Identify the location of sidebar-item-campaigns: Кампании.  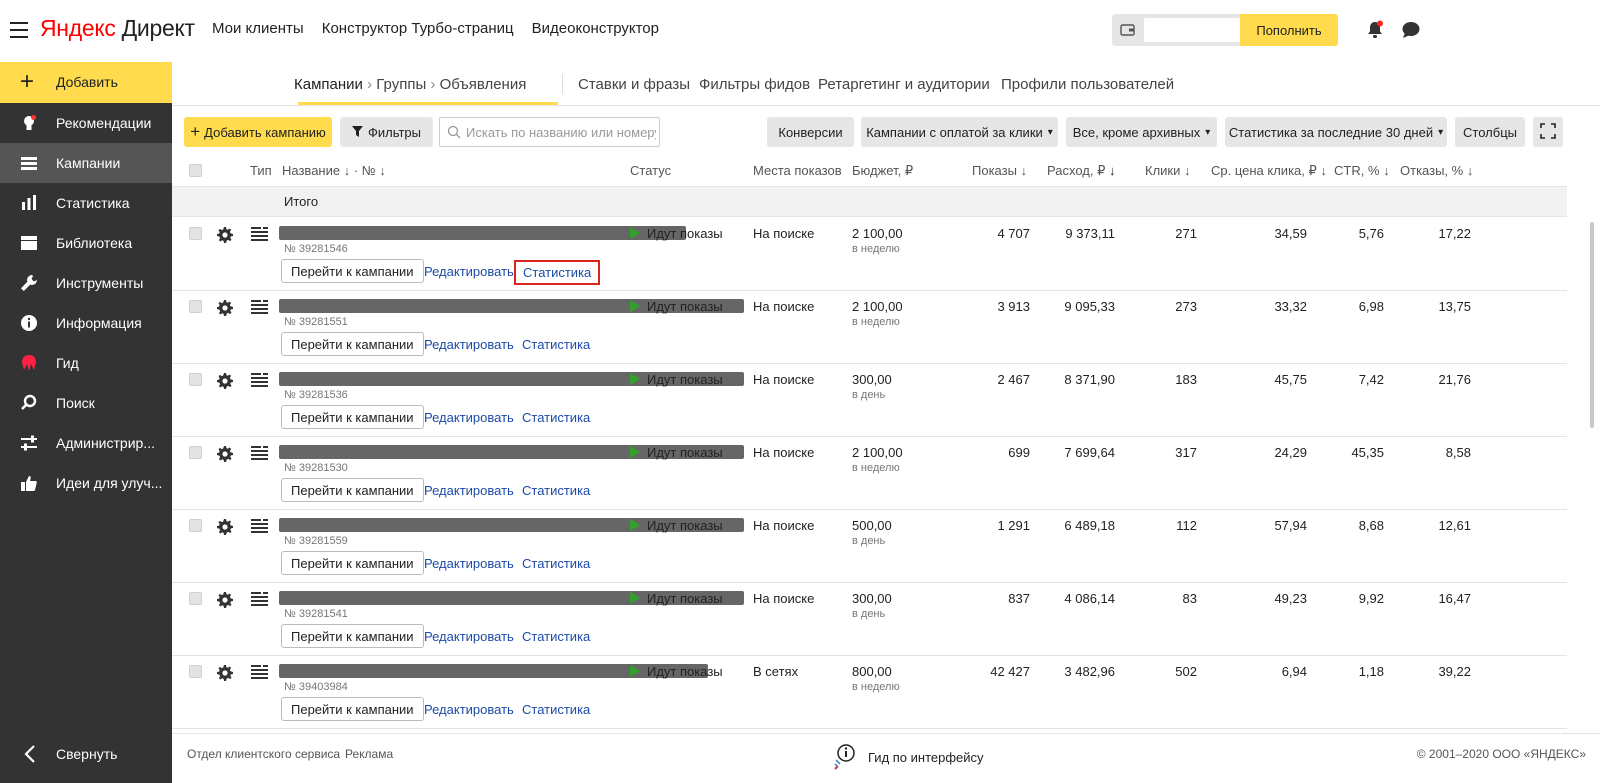
(86, 163).